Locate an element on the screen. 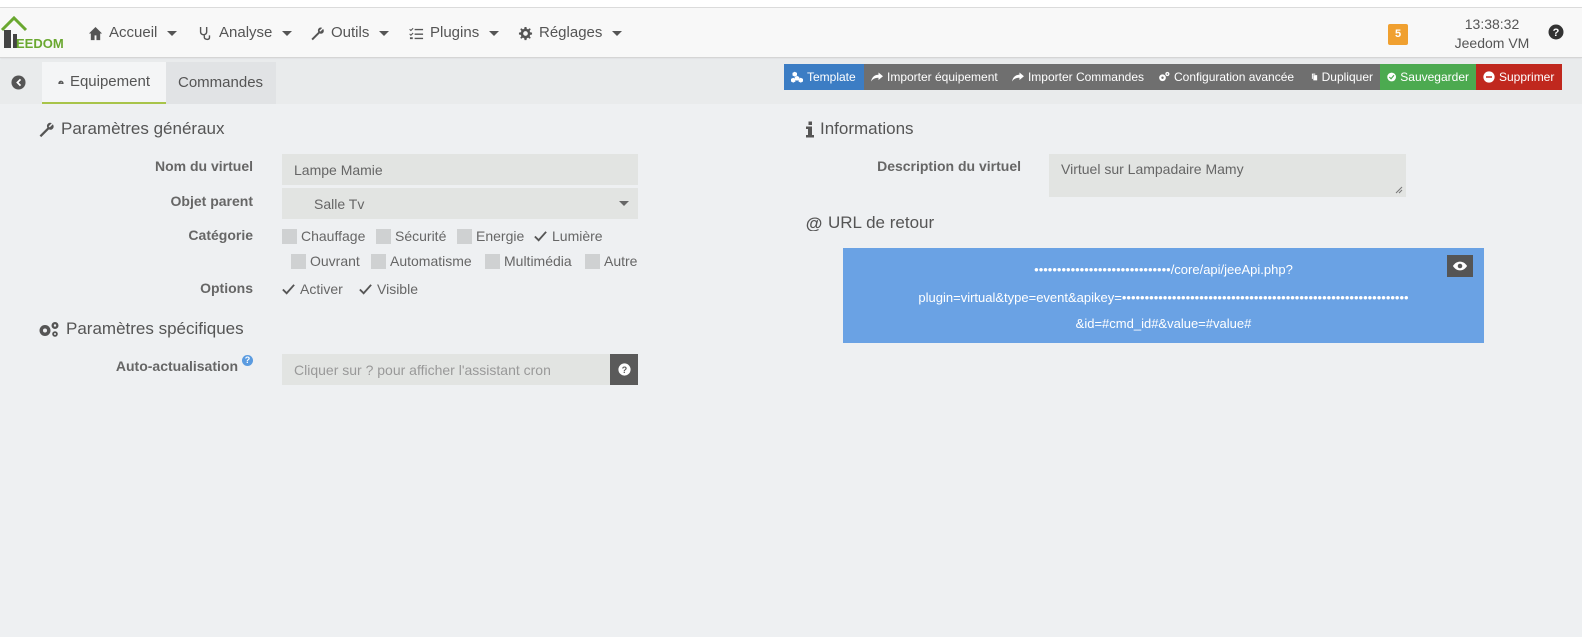  option-activer: Activer is located at coordinates (312, 289).